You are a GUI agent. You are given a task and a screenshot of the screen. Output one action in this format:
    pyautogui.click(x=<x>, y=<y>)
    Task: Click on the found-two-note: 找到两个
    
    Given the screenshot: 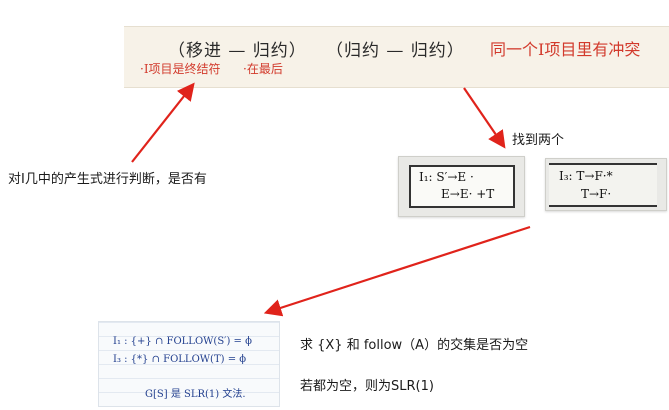 What is the action you would take?
    pyautogui.click(x=538, y=140)
    